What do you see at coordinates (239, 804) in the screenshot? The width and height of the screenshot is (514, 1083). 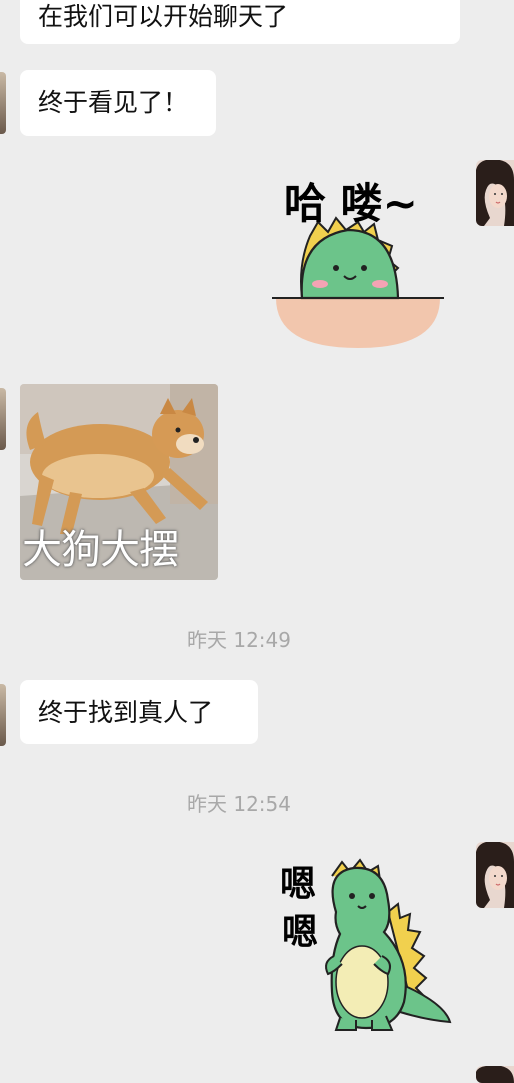 I see `timestamp: 昨天 12:54` at bounding box center [239, 804].